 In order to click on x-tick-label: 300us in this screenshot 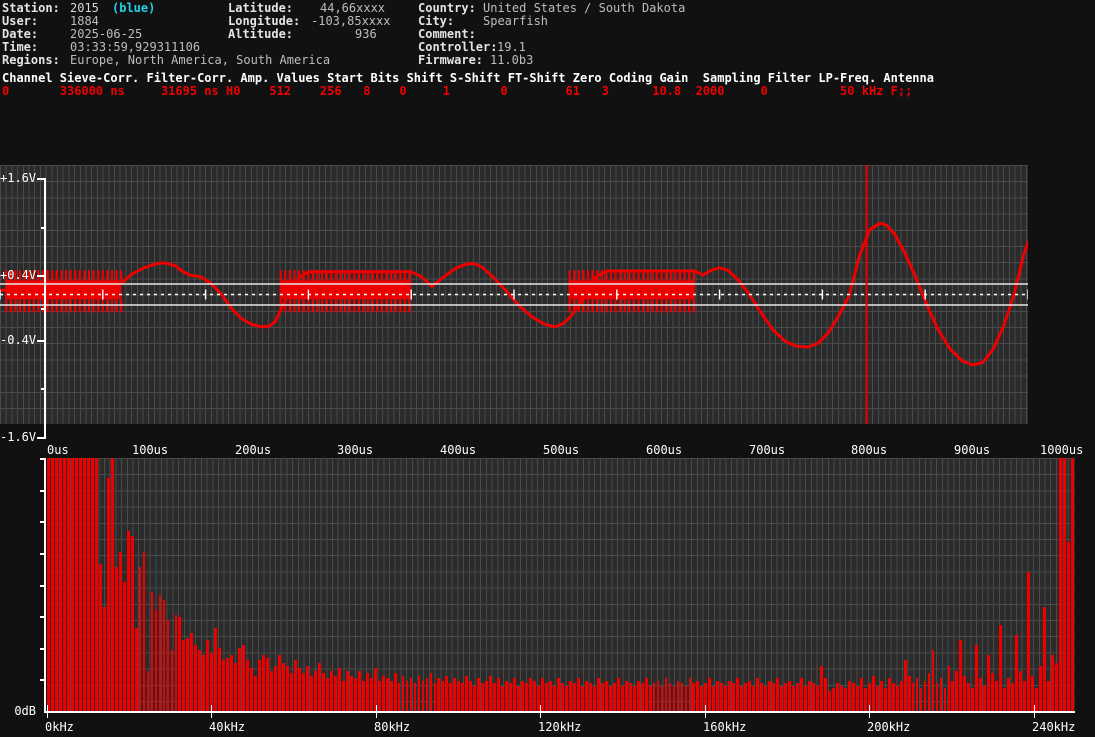, I will do `click(355, 450)`.